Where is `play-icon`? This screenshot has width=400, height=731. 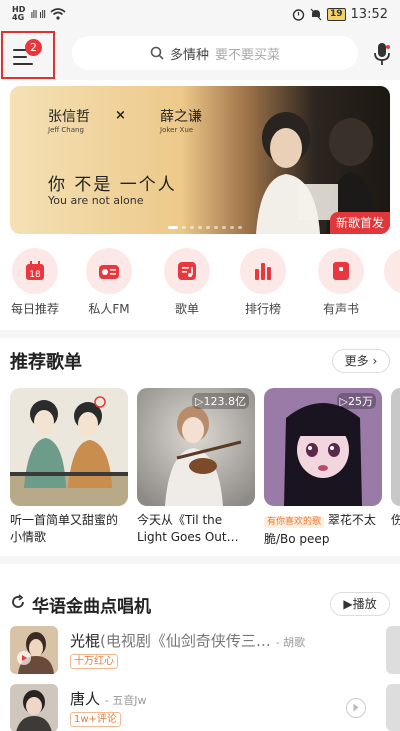
play-icon is located at coordinates (356, 708).